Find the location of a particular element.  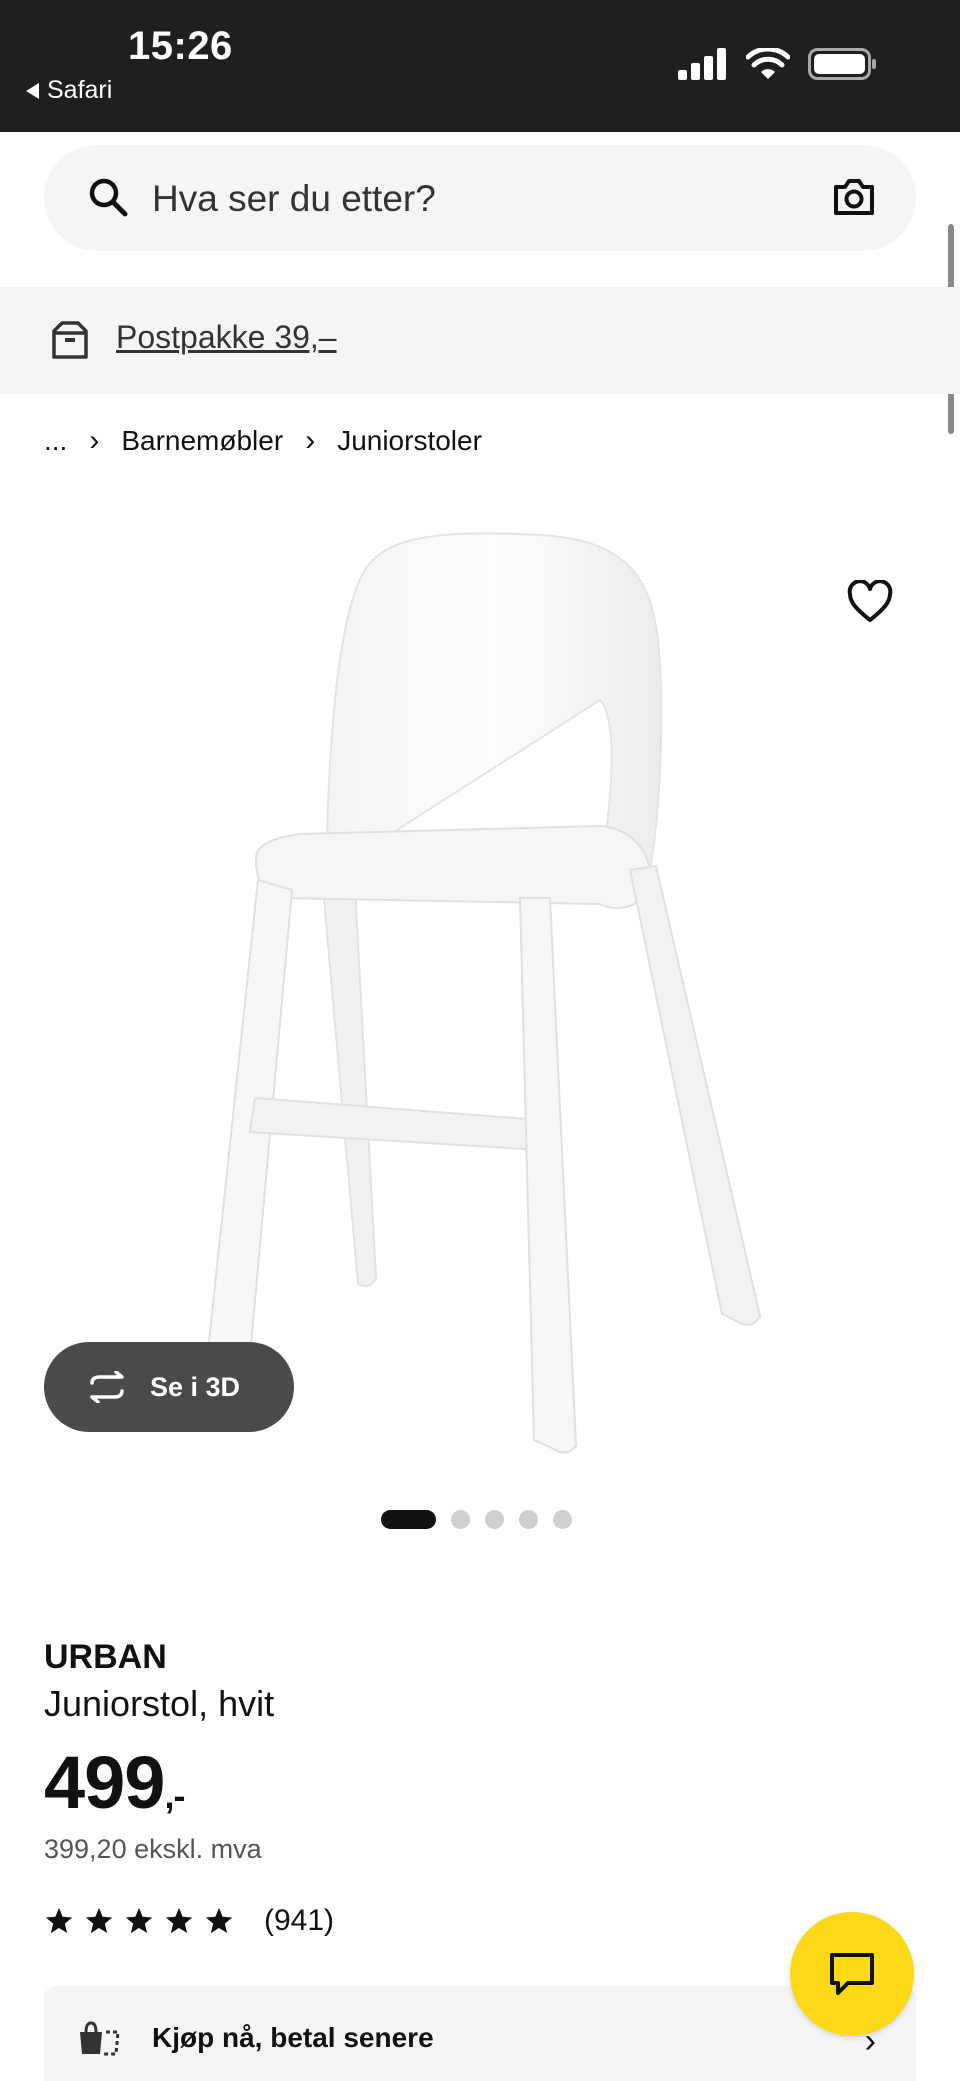

heart-icon is located at coordinates (870, 602).